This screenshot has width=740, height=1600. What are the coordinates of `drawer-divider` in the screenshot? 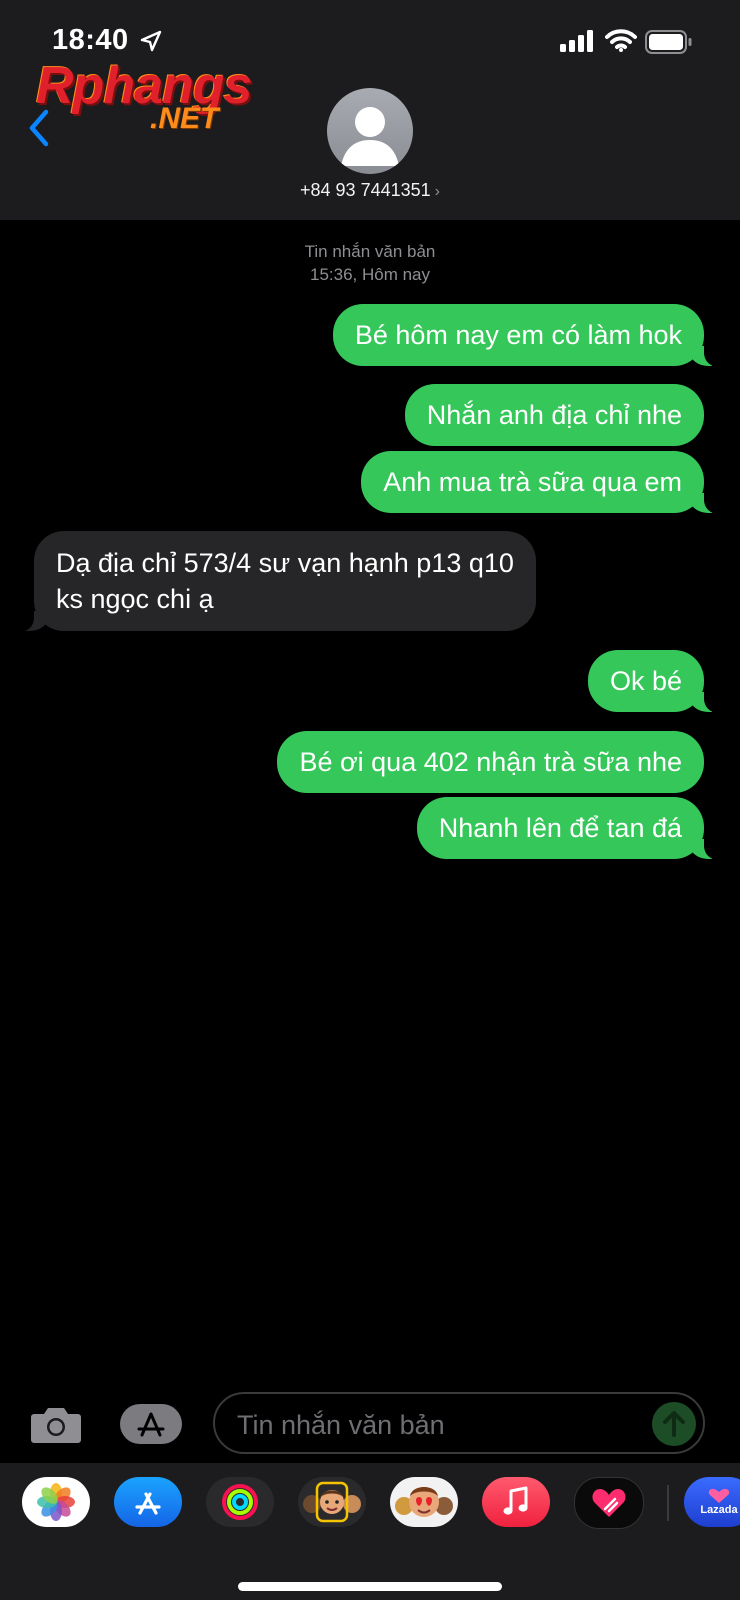 It's located at (668, 1503).